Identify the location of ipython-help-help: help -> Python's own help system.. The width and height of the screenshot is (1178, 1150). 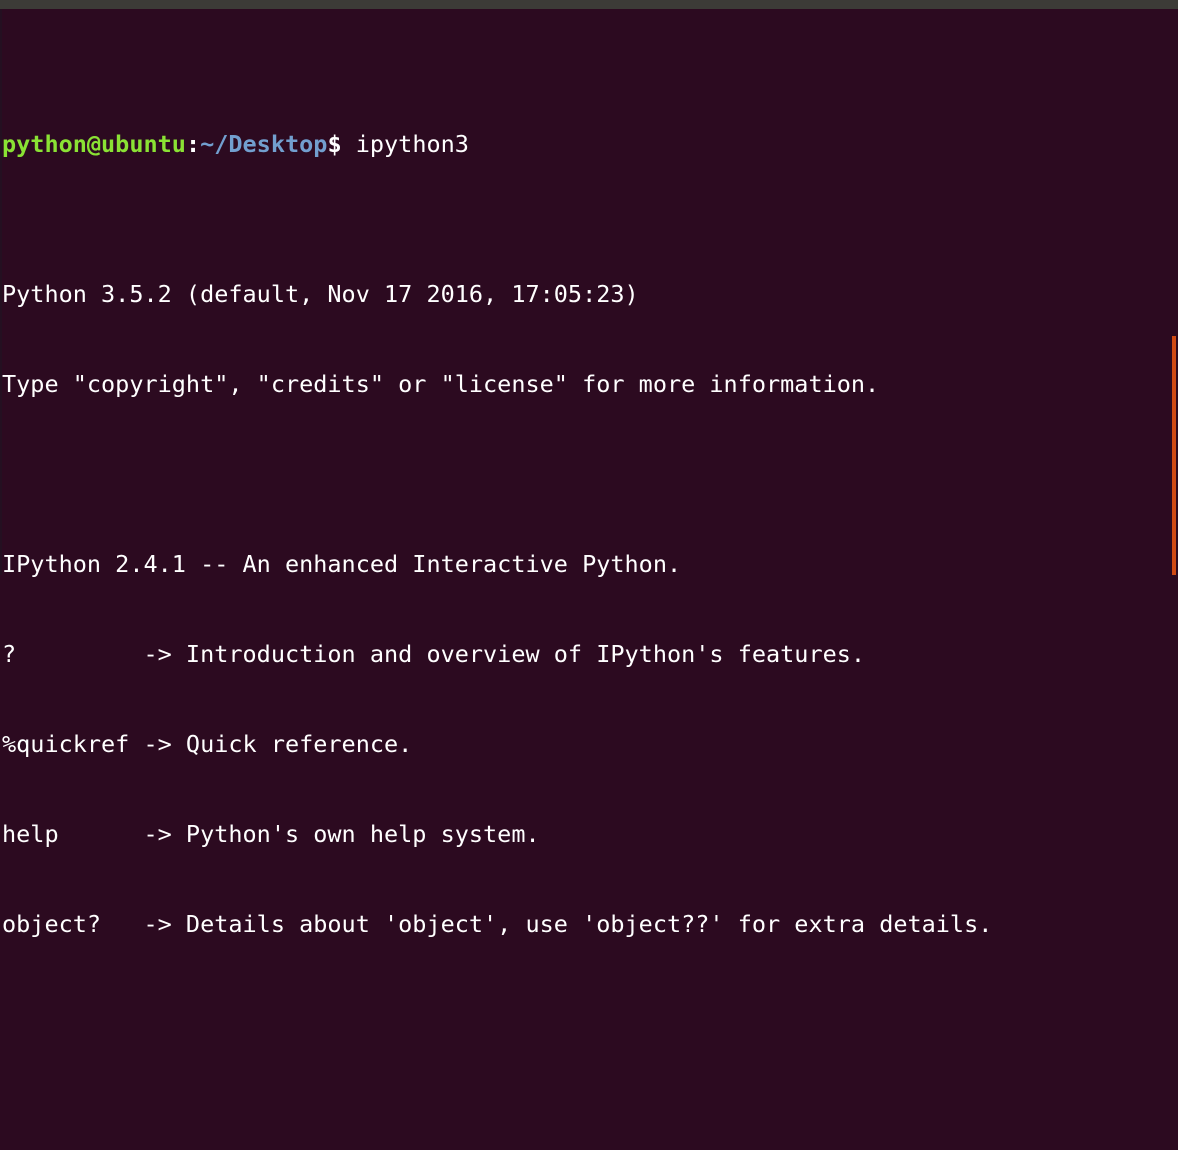
(271, 834).